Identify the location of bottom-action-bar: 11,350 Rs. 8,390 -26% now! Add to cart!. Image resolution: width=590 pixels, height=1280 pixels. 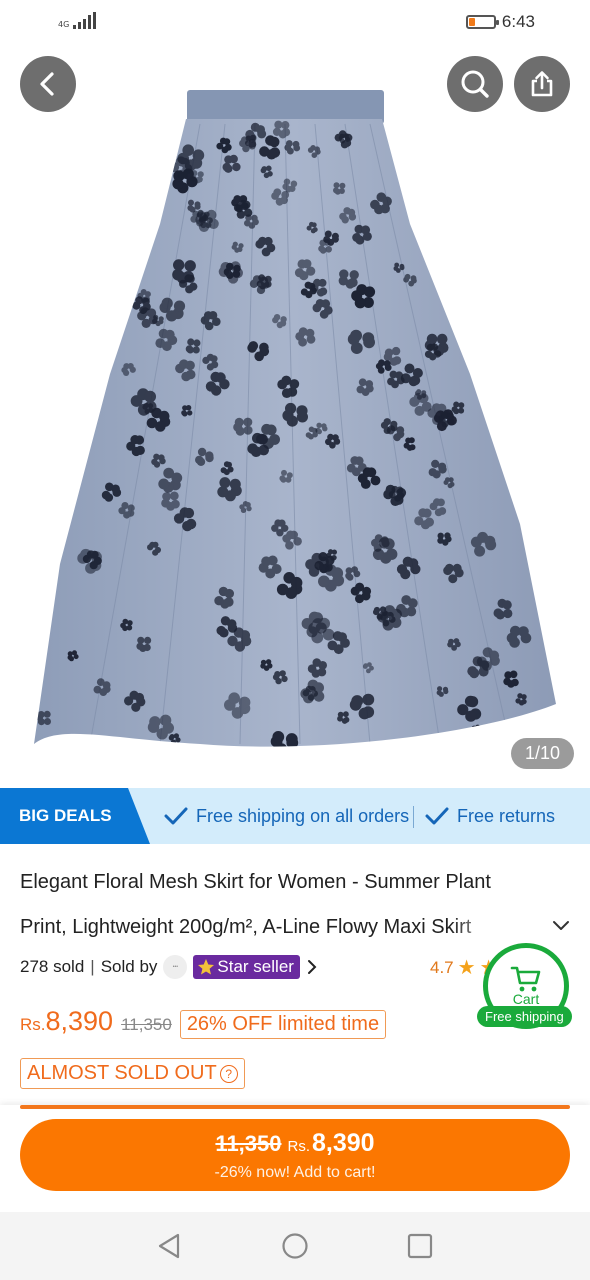
(295, 1158).